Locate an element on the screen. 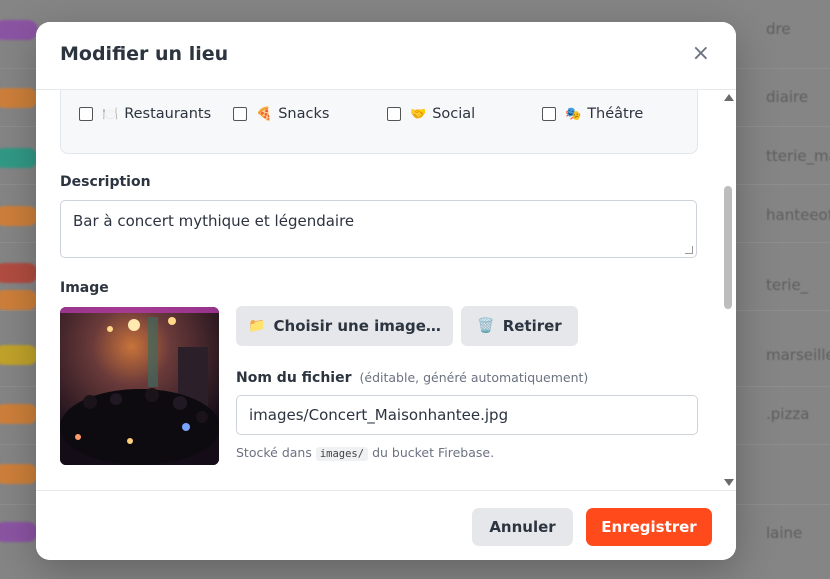 This screenshot has height=579, width=830. remove-image-button: 🗑️ Retirer is located at coordinates (519, 326).